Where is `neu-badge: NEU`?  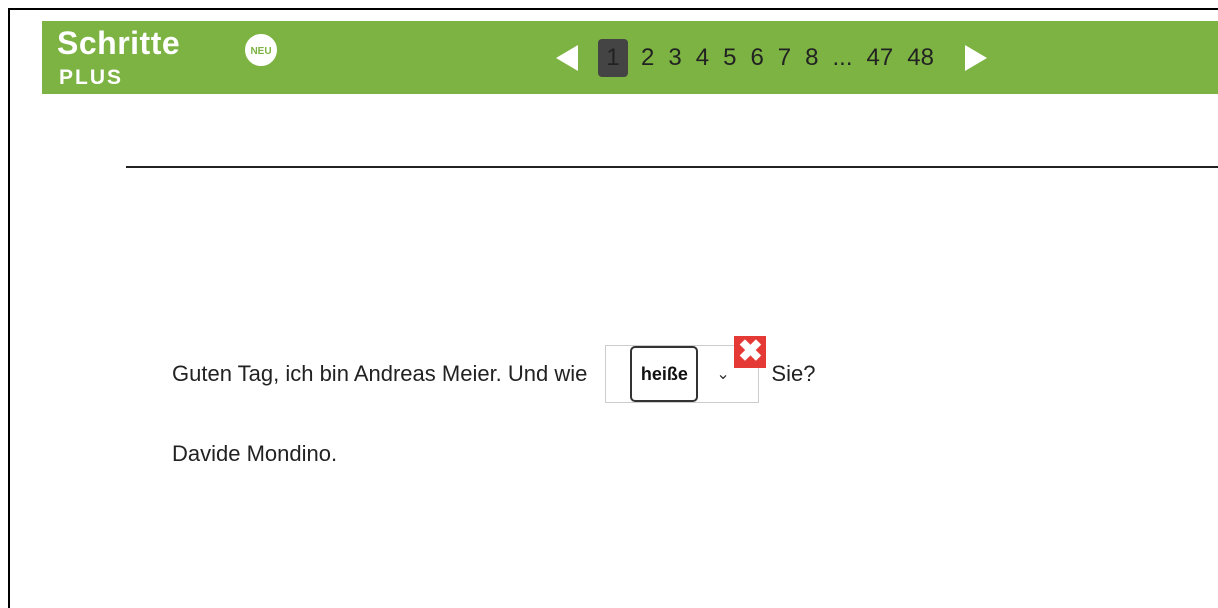 neu-badge: NEU is located at coordinates (261, 50).